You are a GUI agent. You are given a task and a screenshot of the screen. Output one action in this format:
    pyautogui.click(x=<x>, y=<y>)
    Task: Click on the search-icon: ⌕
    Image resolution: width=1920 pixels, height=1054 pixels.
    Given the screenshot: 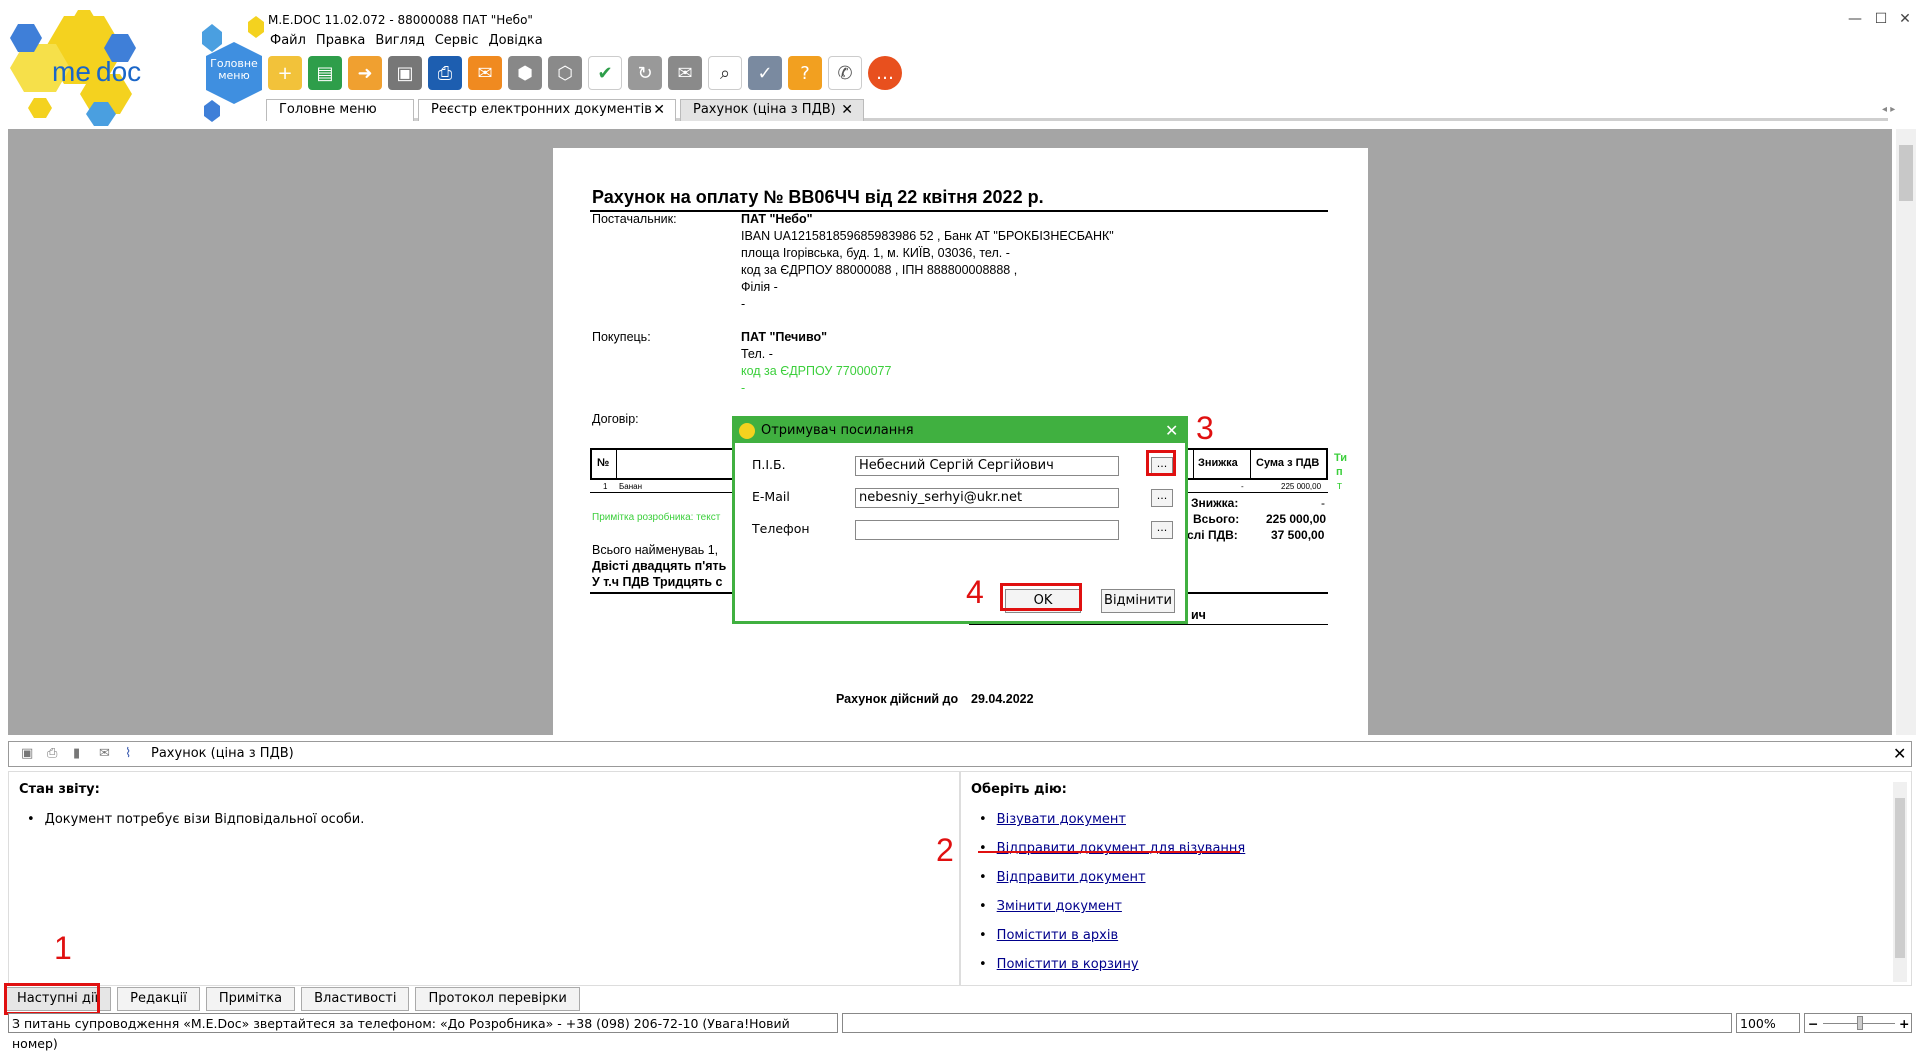 What is the action you would take?
    pyautogui.click(x=725, y=73)
    